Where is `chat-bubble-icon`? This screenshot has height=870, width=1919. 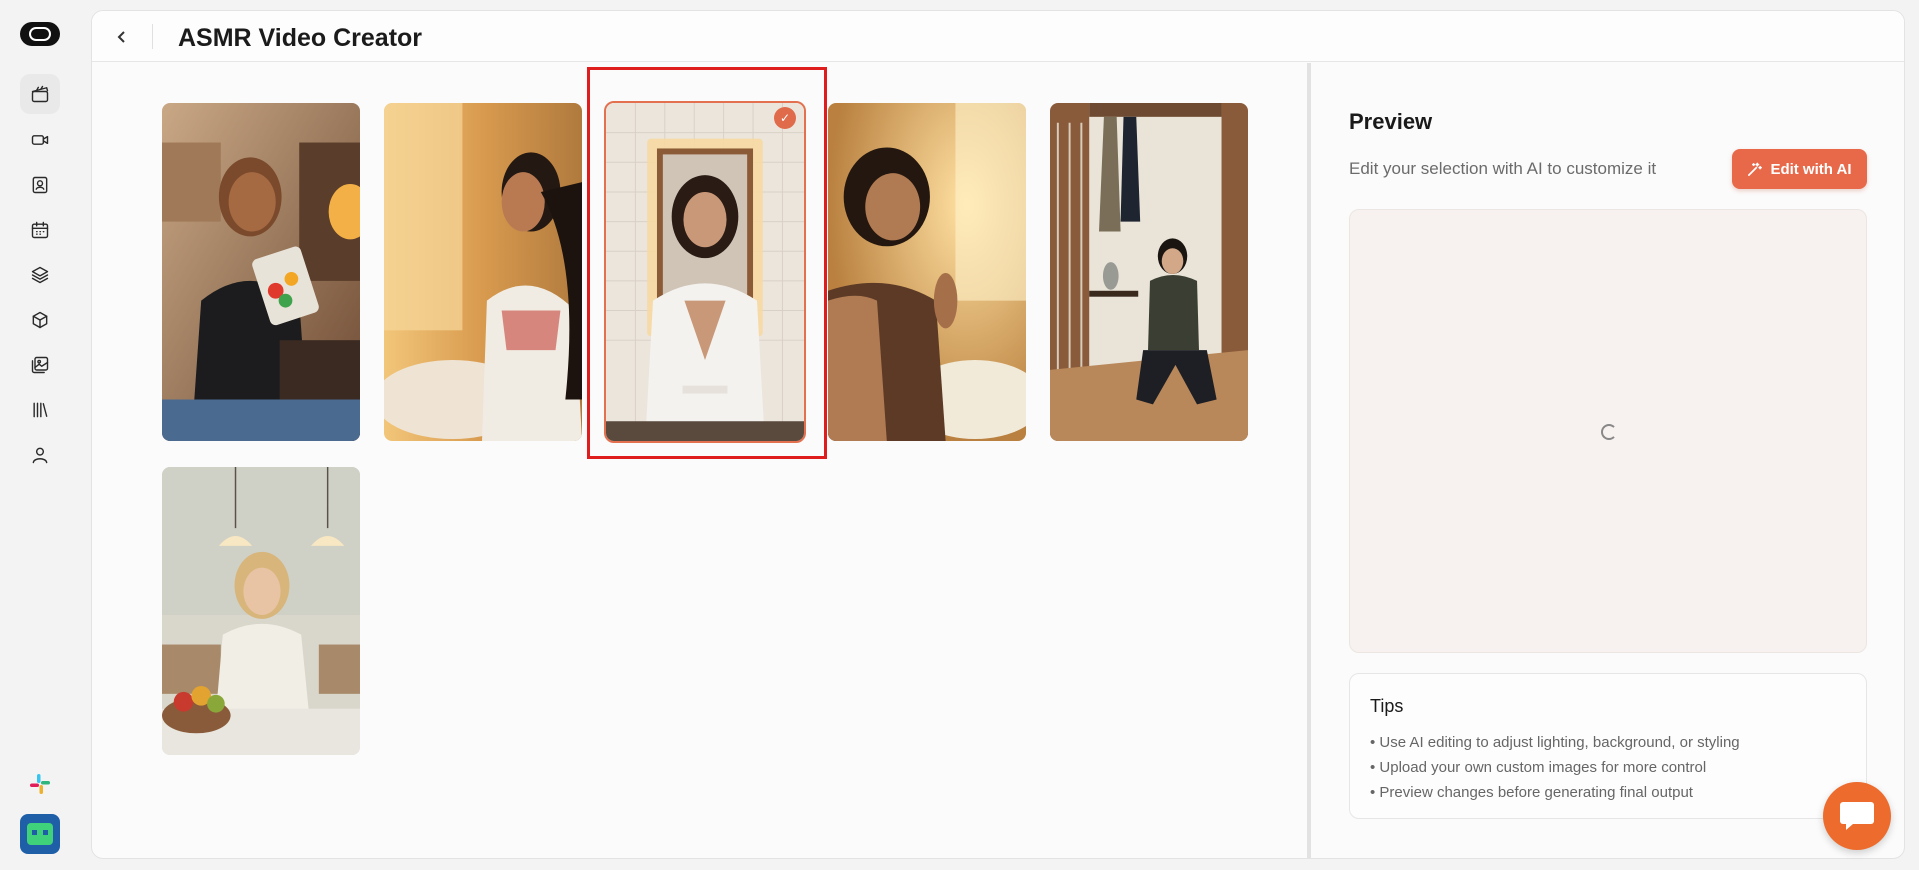
chat-bubble-icon is located at coordinates (1857, 816).